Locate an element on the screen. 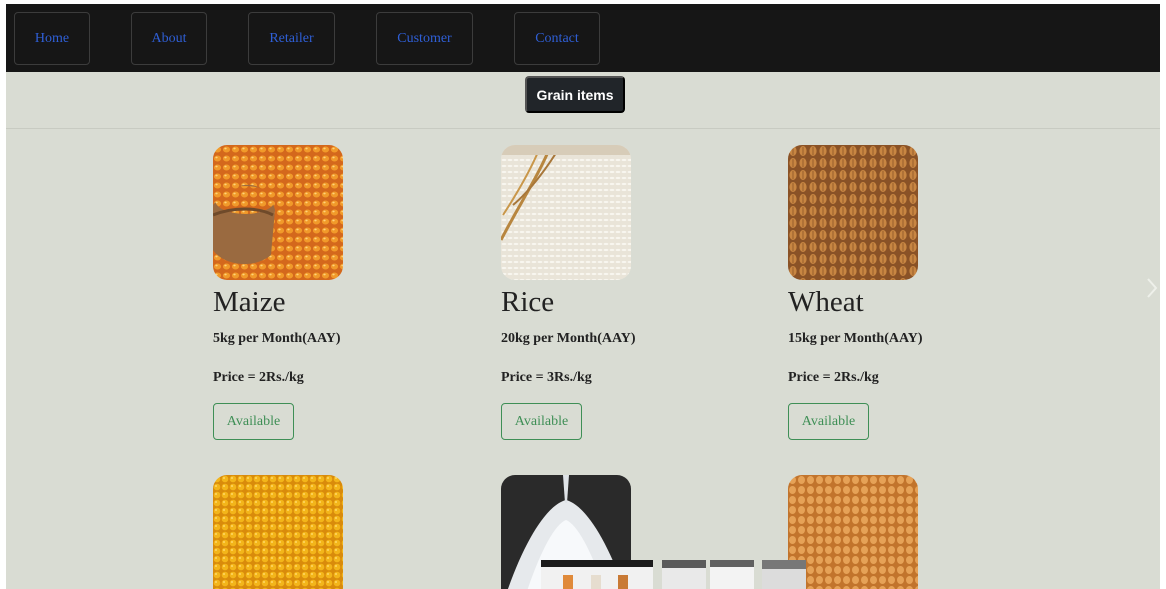 Image resolution: width=1166 pixels, height=589 pixels. product-name: Maize is located at coordinates (249, 302).